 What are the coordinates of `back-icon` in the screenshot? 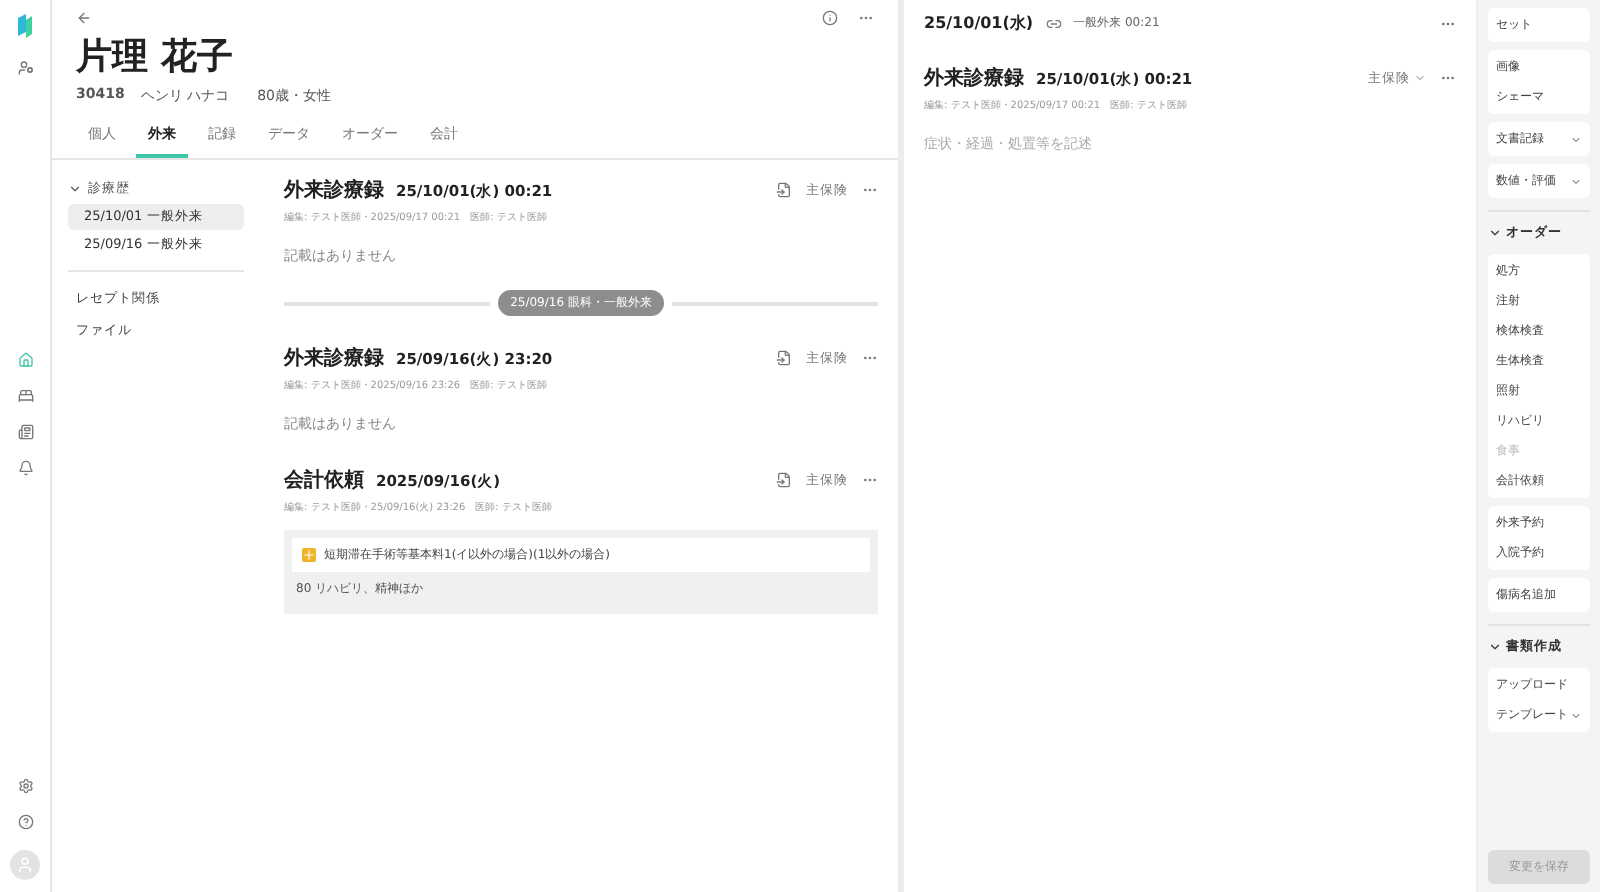 It's located at (84, 18).